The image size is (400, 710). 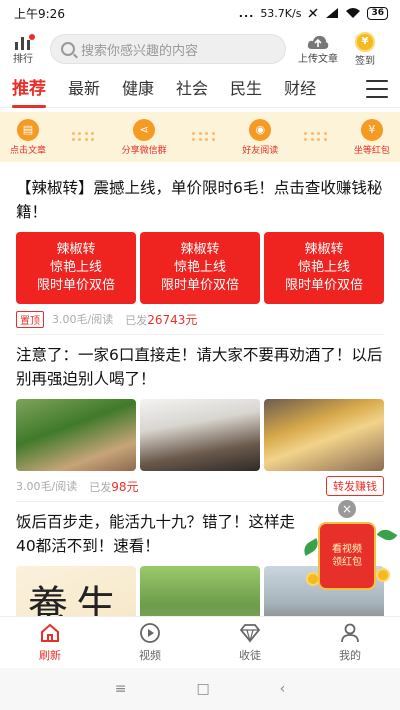 I want to click on thumbnail-elderly-walking, so click(x=200, y=591).